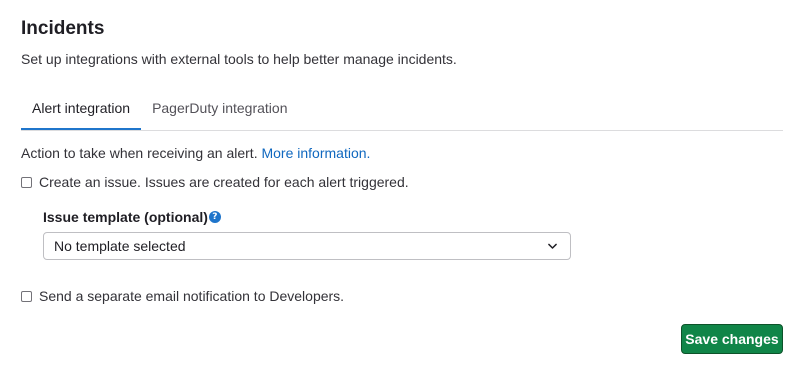  What do you see at coordinates (214, 217) in the screenshot?
I see `question-circle-icon: ?` at bounding box center [214, 217].